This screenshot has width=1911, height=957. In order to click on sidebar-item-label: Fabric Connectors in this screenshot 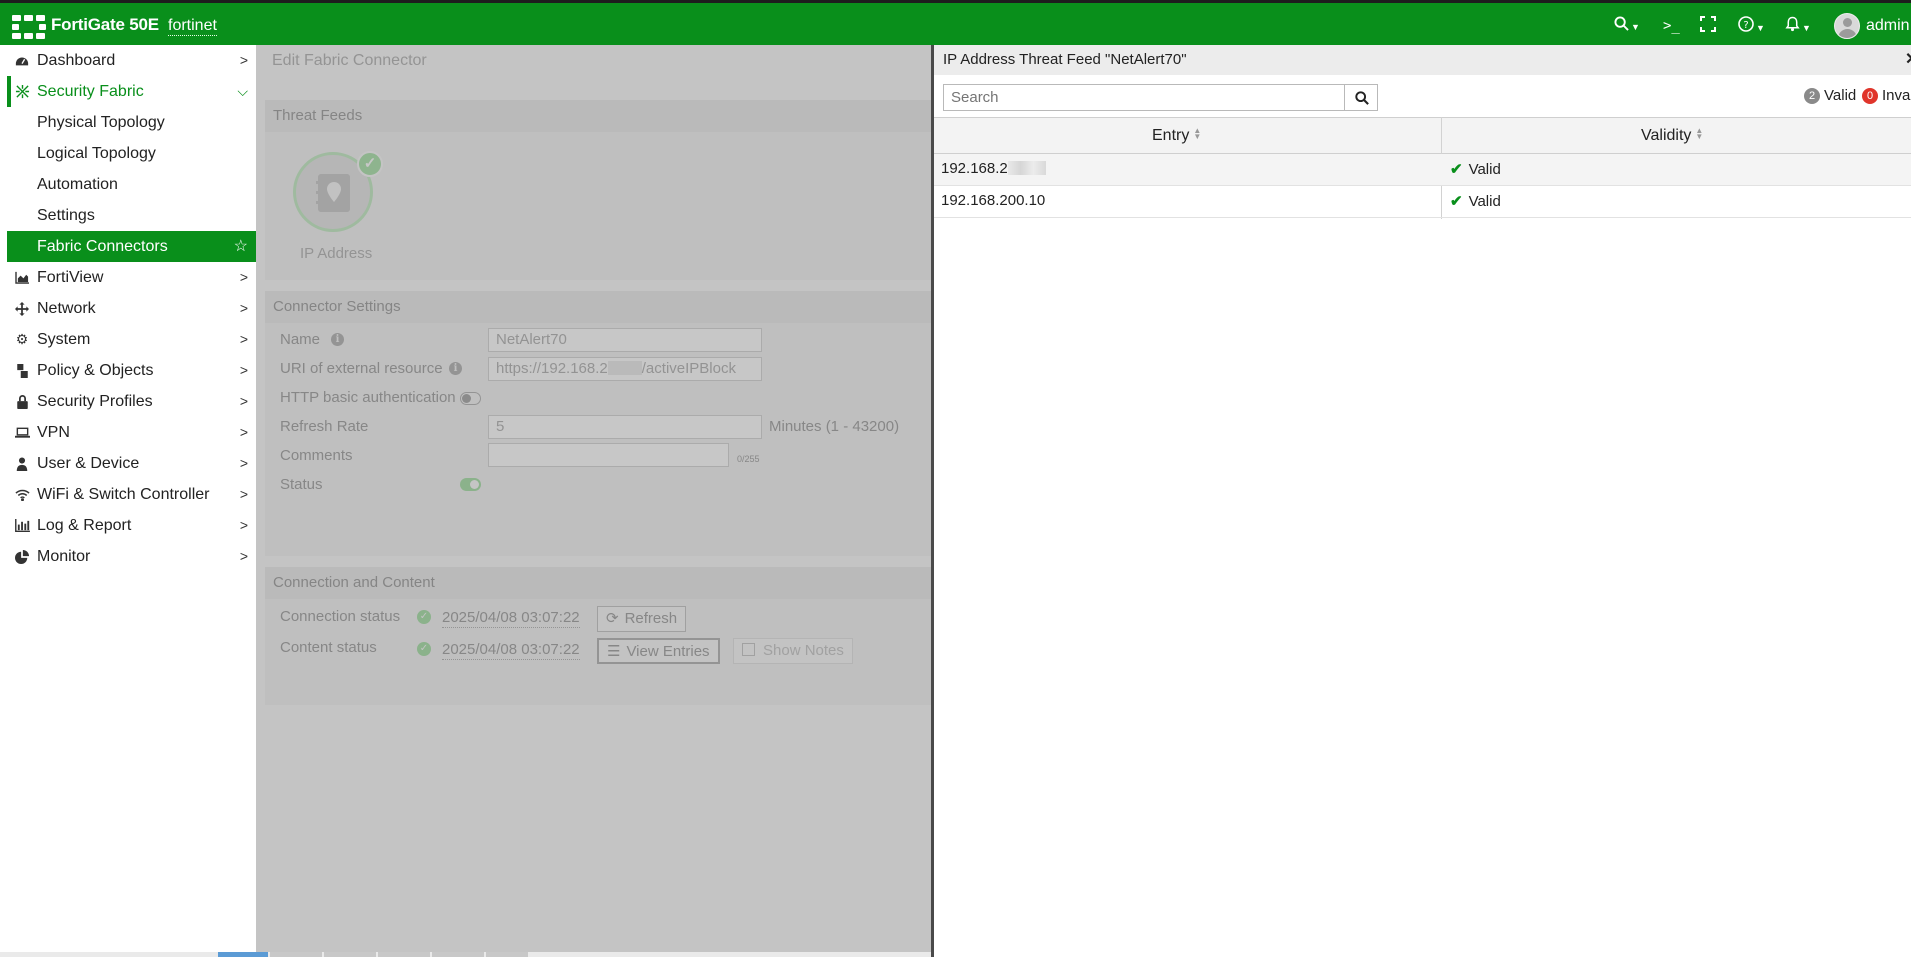, I will do `click(102, 246)`.